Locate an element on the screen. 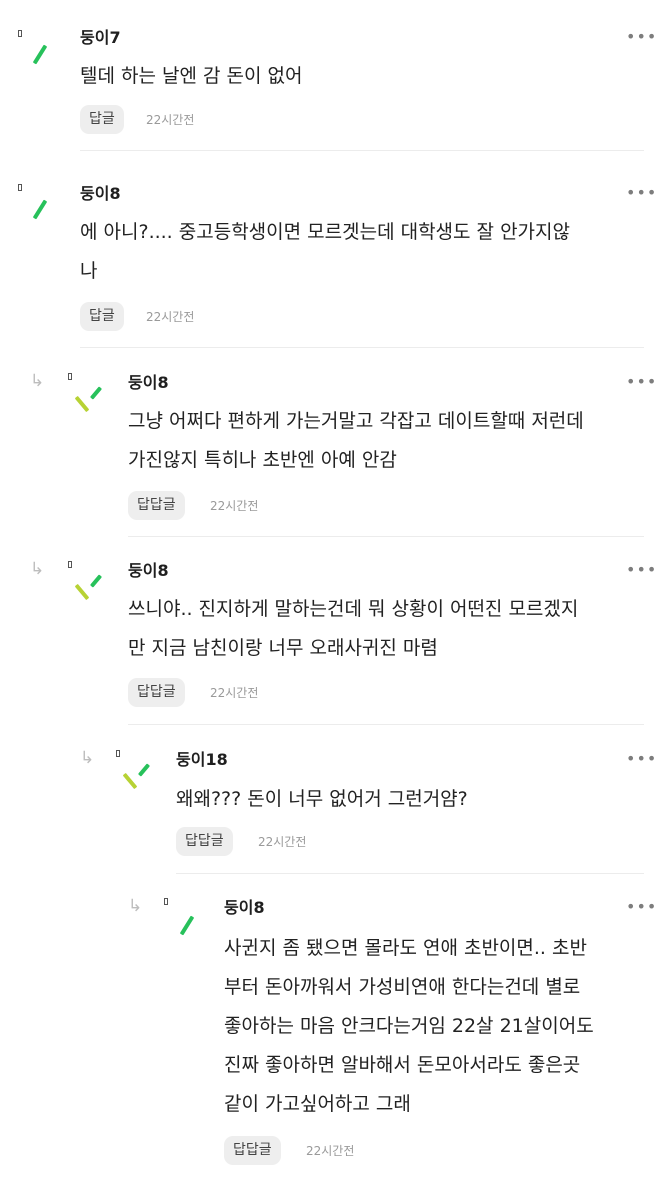 The image size is (658, 1182). comment-text: 에 아니?.... 중고등학생이면 모르겟는데 대학생도 잘 안가지않 나 is located at coordinates (325, 251).